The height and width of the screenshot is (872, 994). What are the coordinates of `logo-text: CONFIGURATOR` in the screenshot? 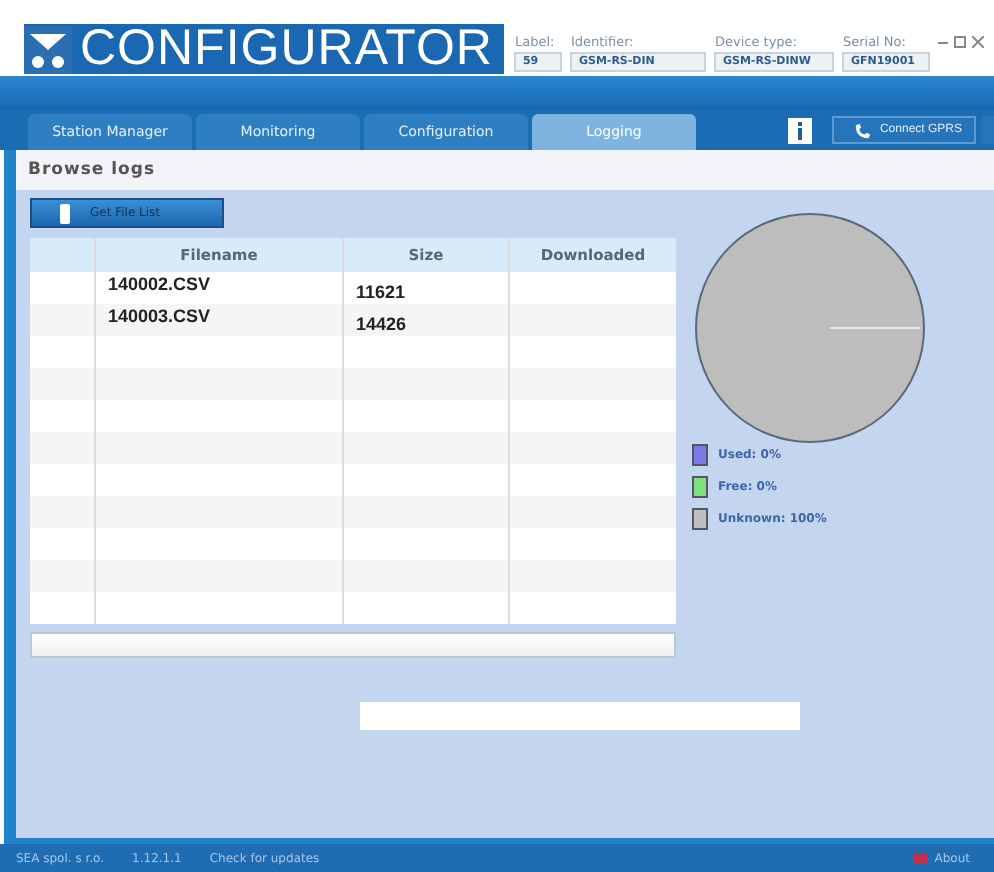 It's located at (286, 49).